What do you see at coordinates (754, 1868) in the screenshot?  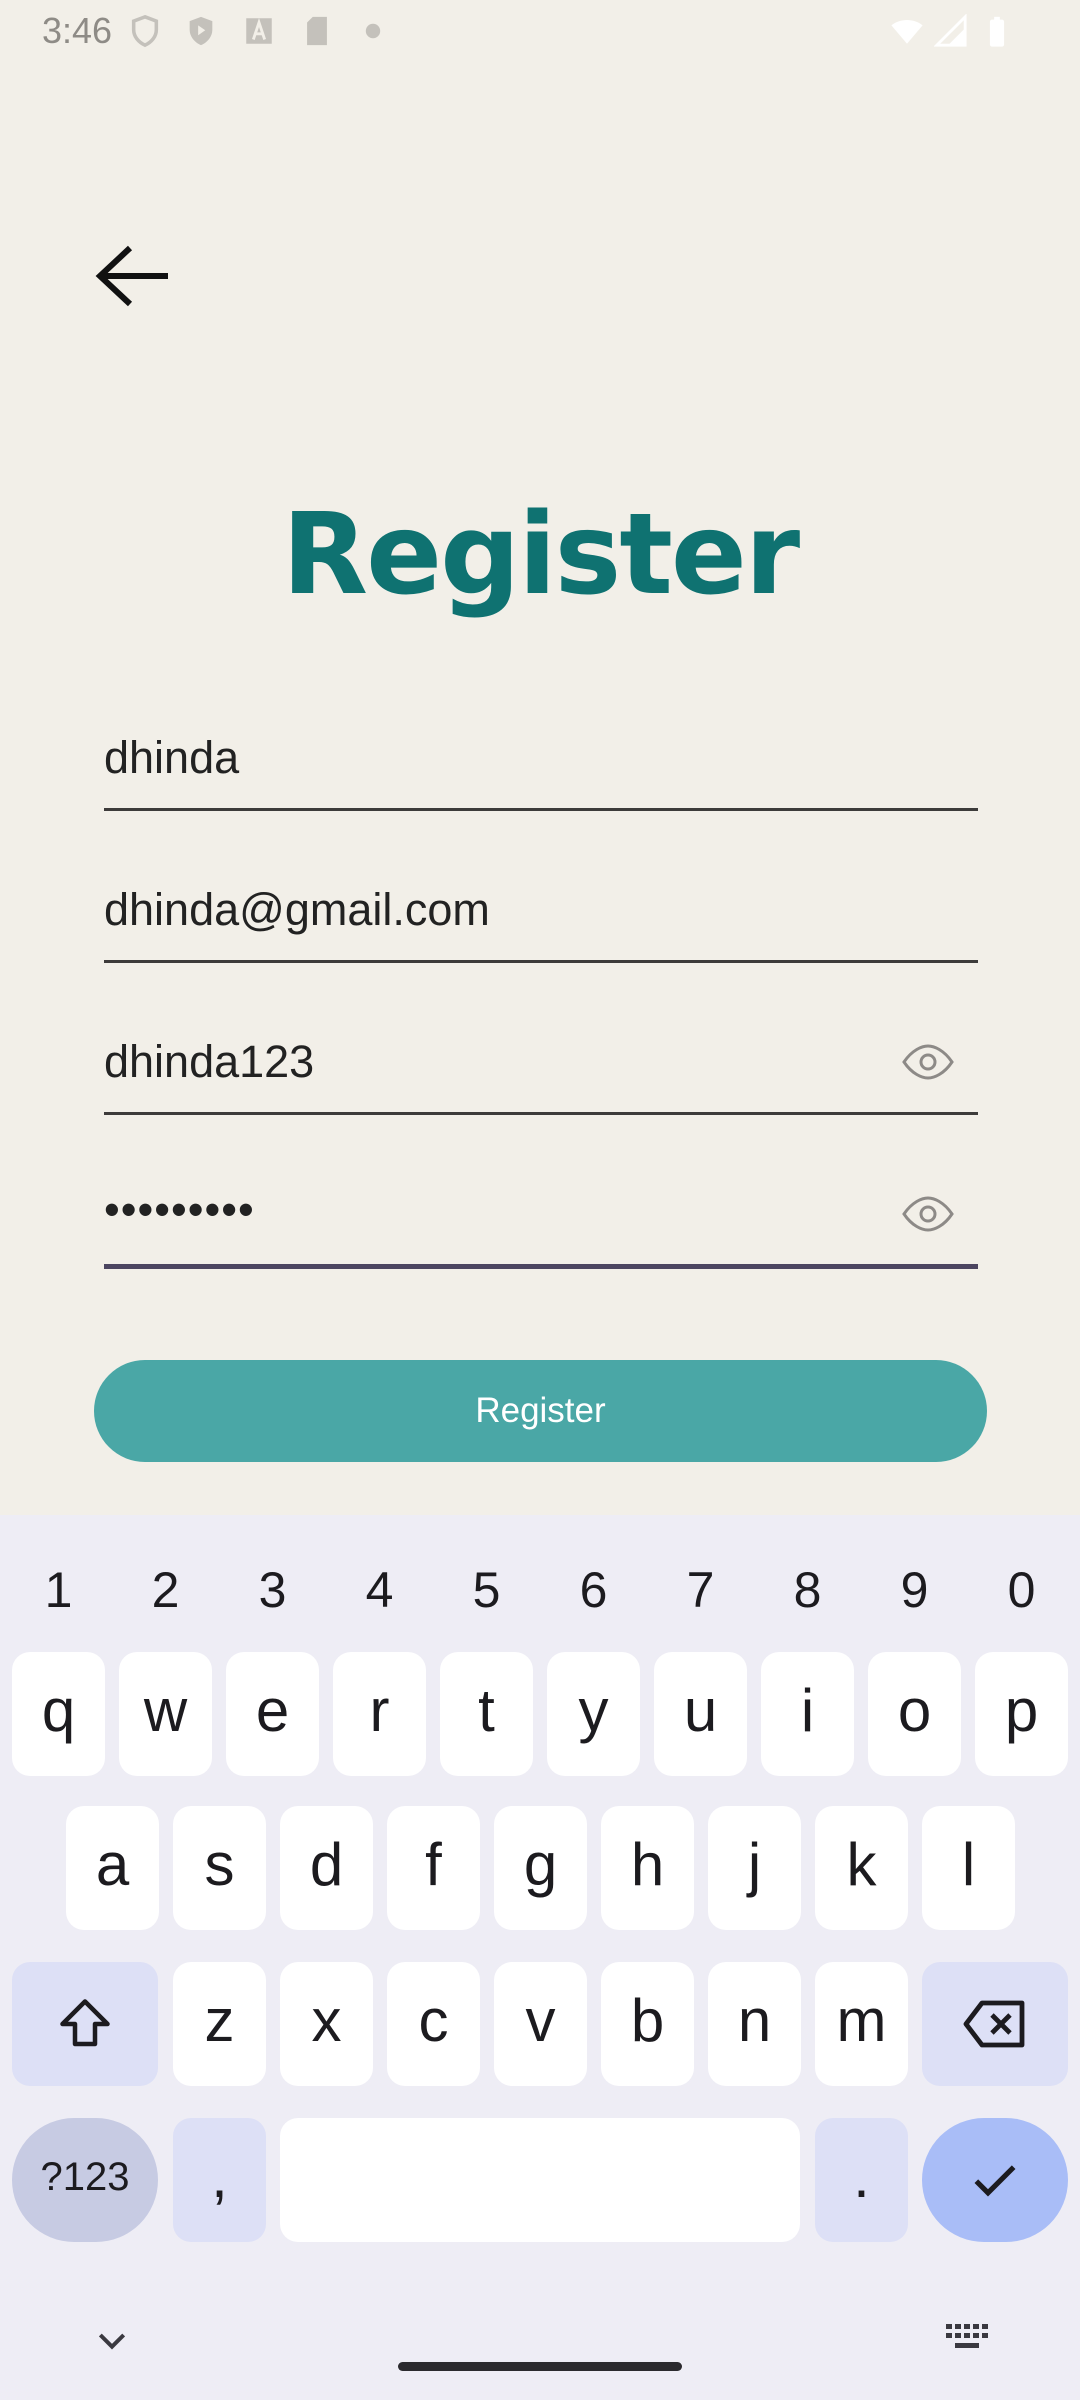 I see `key-j: j` at bounding box center [754, 1868].